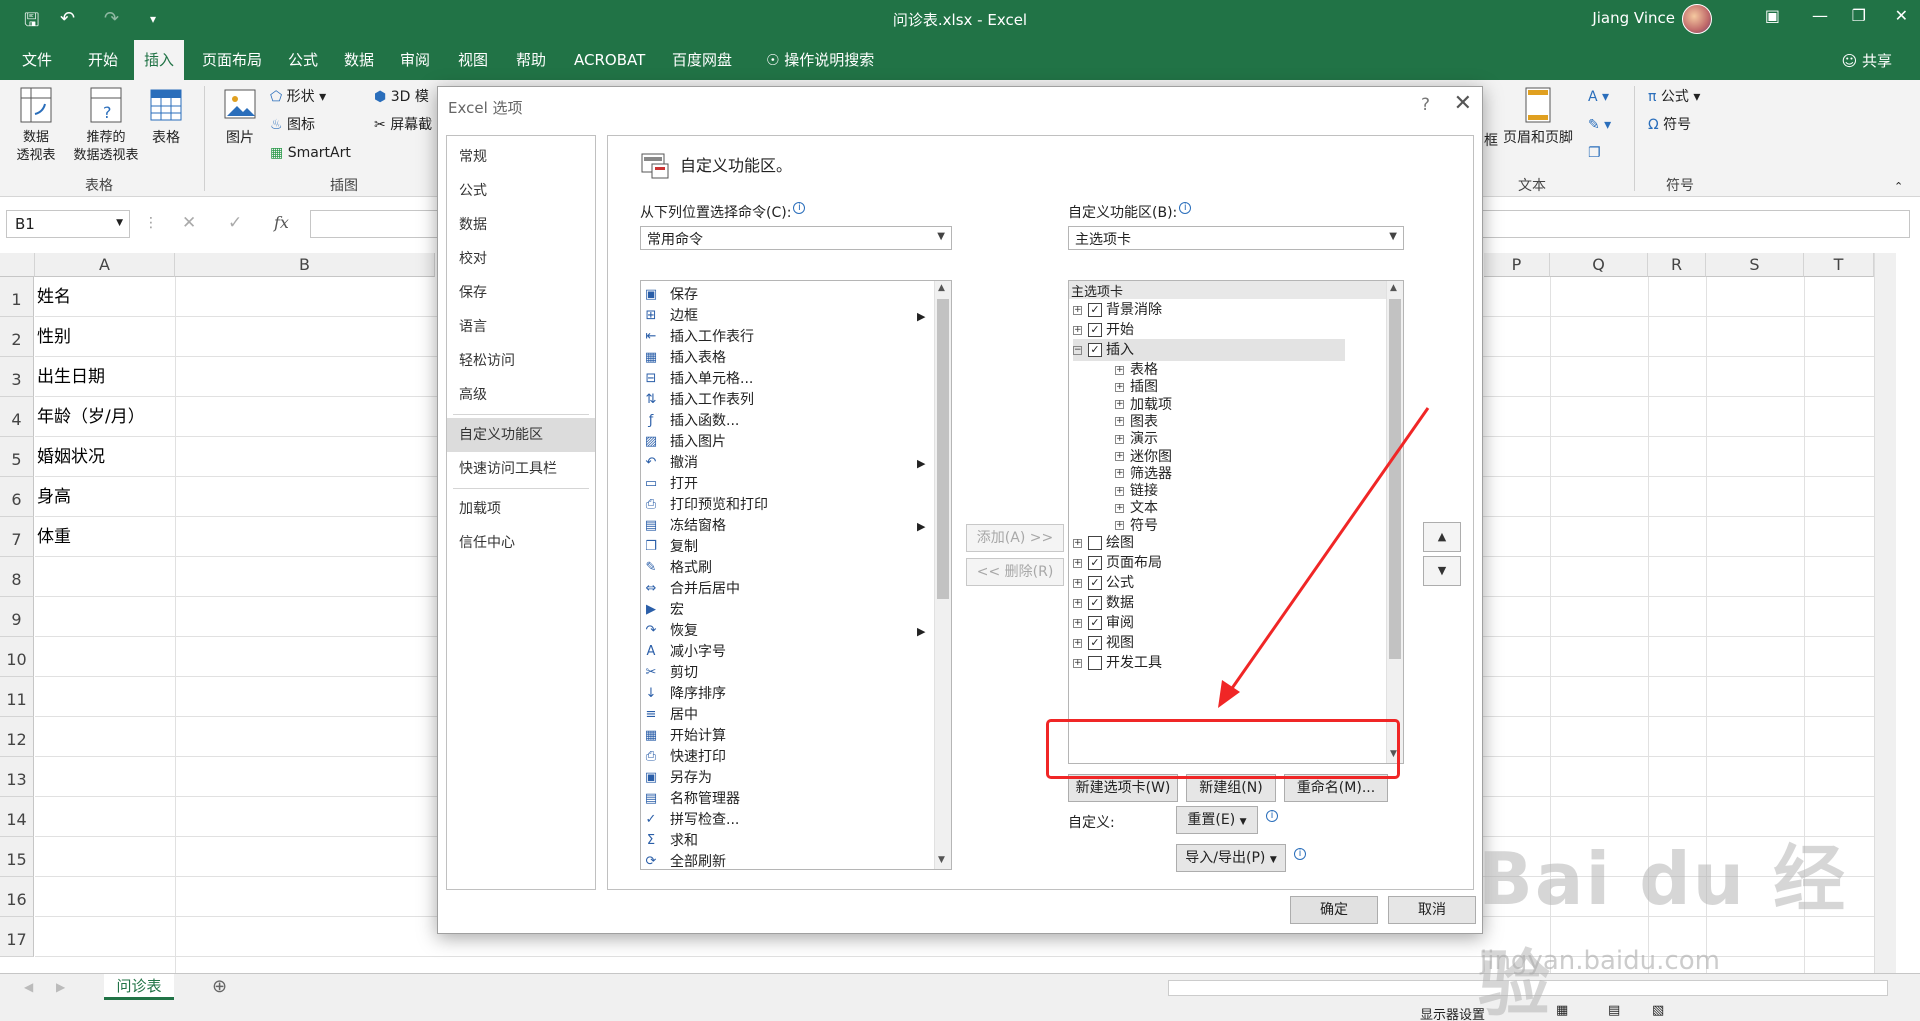  I want to click on row-header: 11, so click(17, 697).